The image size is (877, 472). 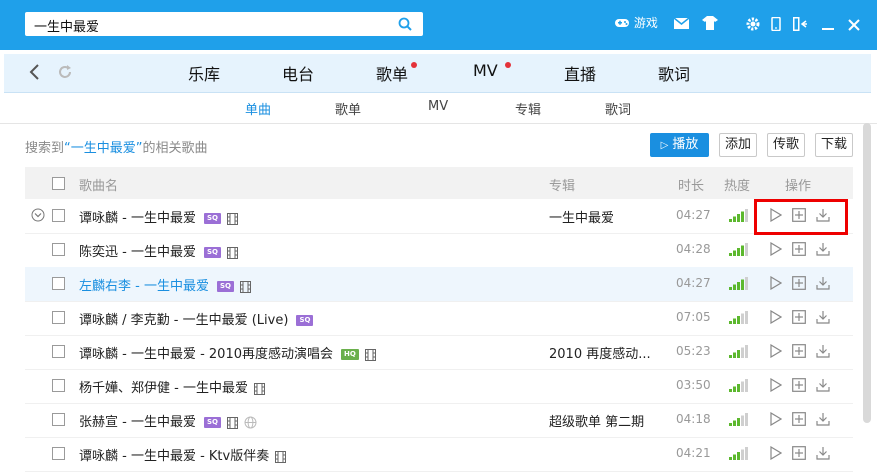 I want to click on row-ops, so click(x=800, y=386).